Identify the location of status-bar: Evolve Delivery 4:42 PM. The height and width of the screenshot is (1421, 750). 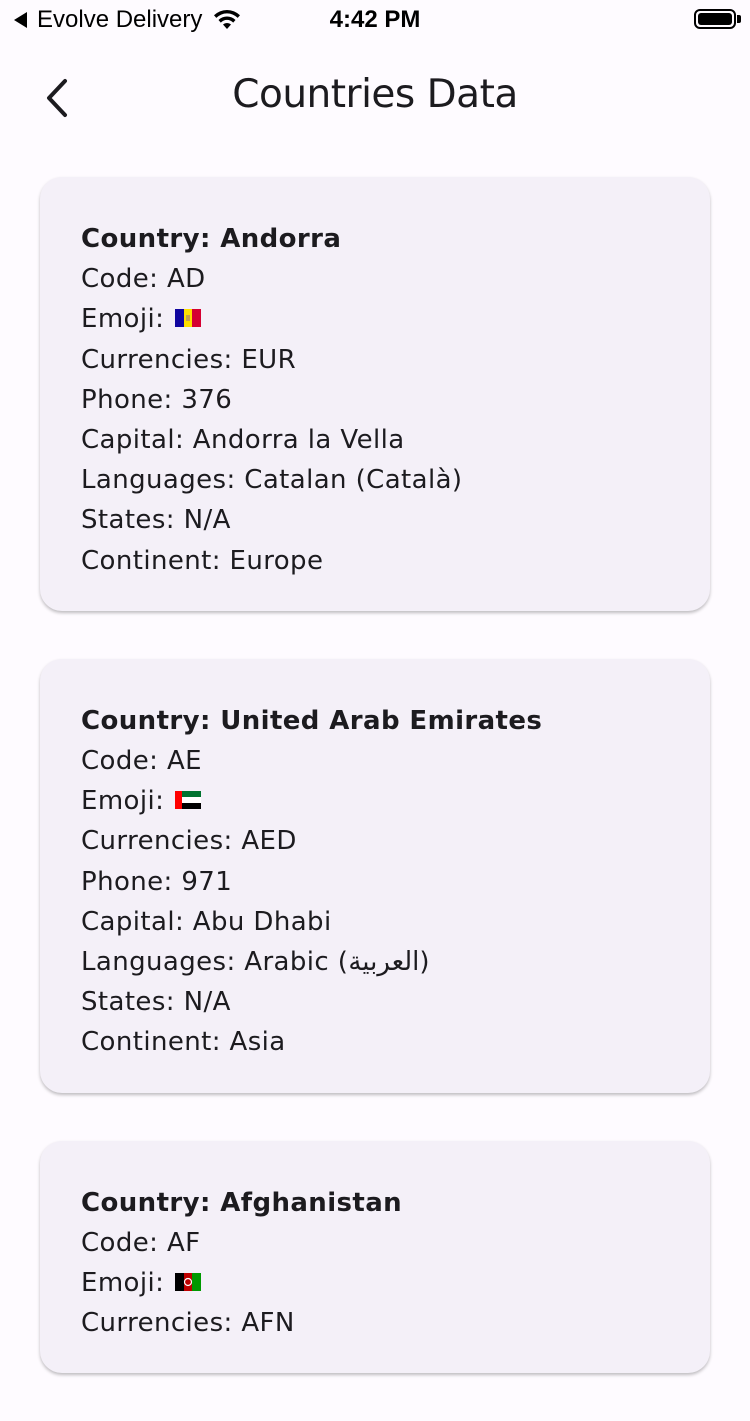
(375, 21).